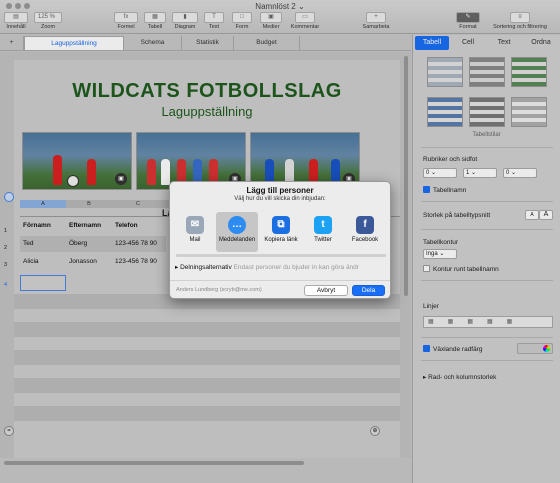 The width and height of the screenshot is (560, 483). Describe the element at coordinates (153, 43) in the screenshot. I see `sheet-tab-schema: Schema` at that location.